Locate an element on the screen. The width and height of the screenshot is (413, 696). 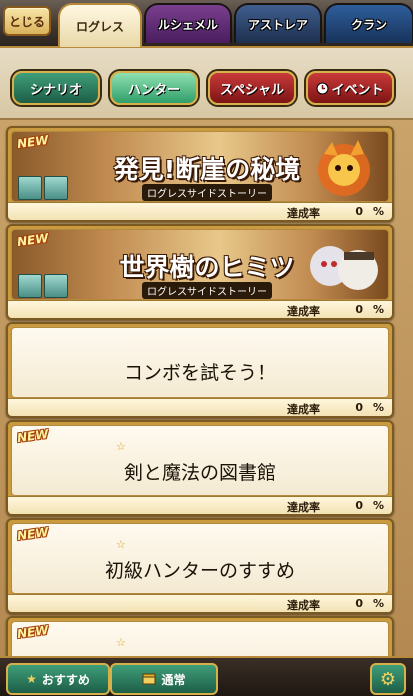
quest-card-dankai: NEW 発見!断崖の秘境 ログレスサイドストーリー 達成率 0% is located at coordinates (200, 174).